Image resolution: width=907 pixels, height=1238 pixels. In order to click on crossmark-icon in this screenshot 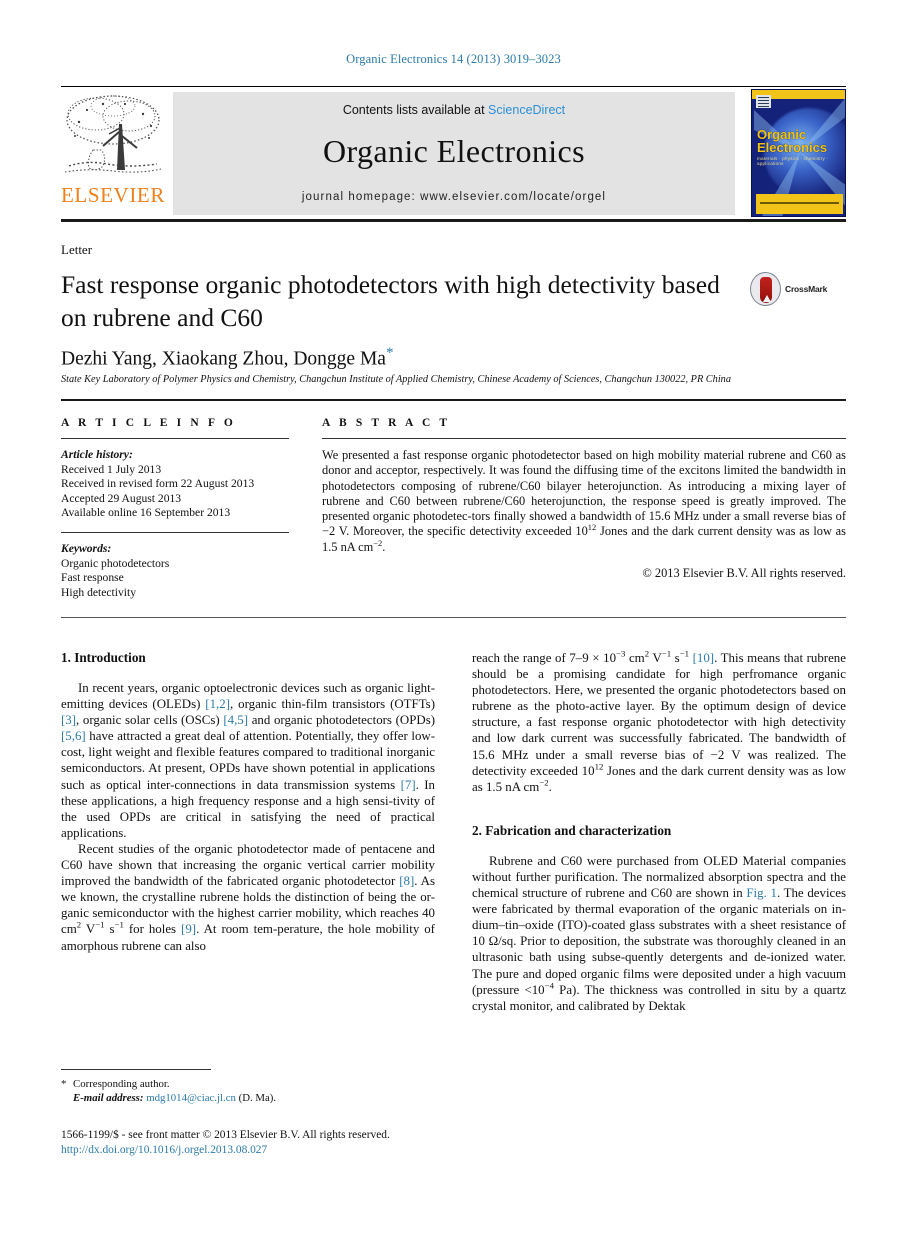, I will do `click(765, 289)`.